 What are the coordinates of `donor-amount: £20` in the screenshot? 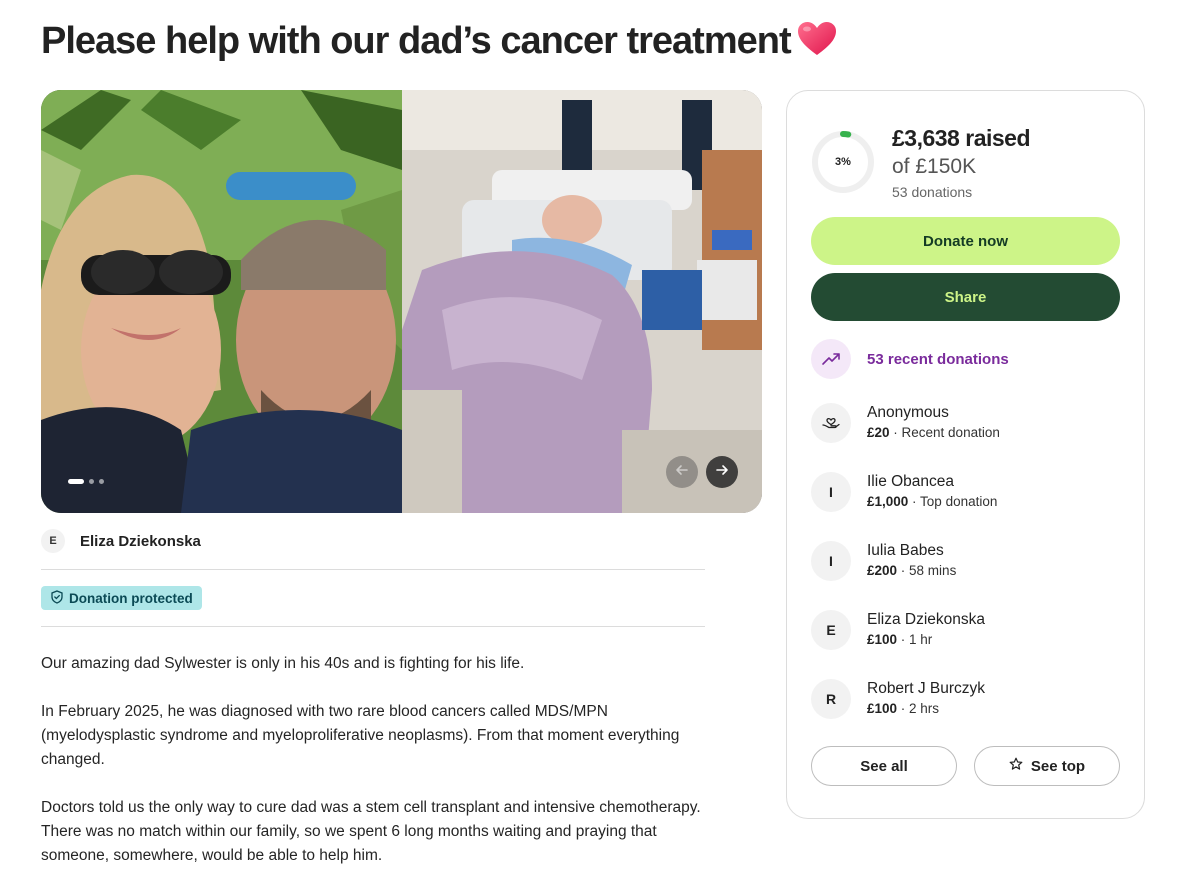 It's located at (878, 432).